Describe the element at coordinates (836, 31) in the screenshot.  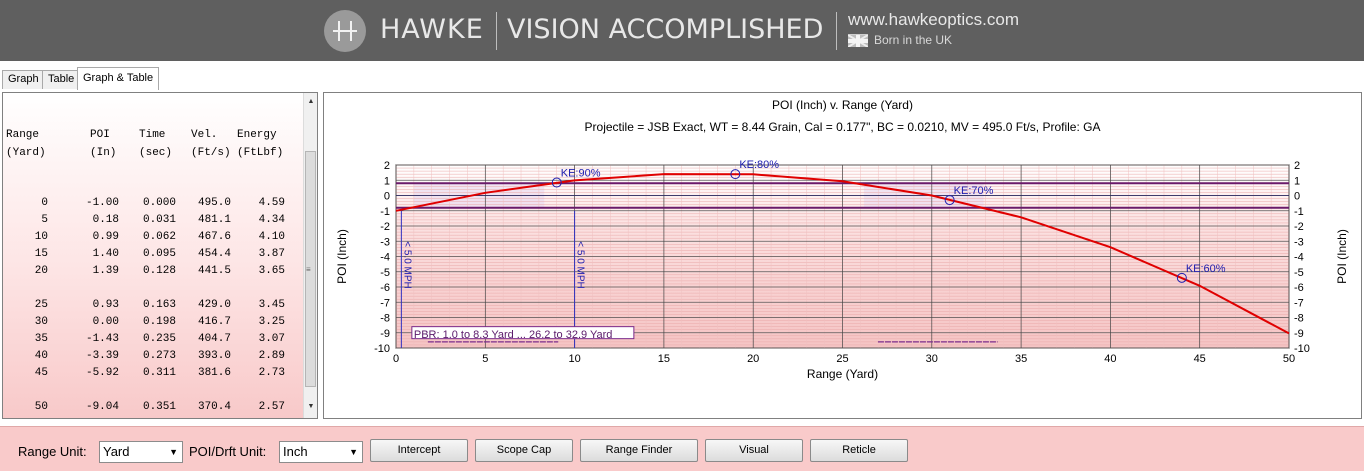
I see `divider` at that location.